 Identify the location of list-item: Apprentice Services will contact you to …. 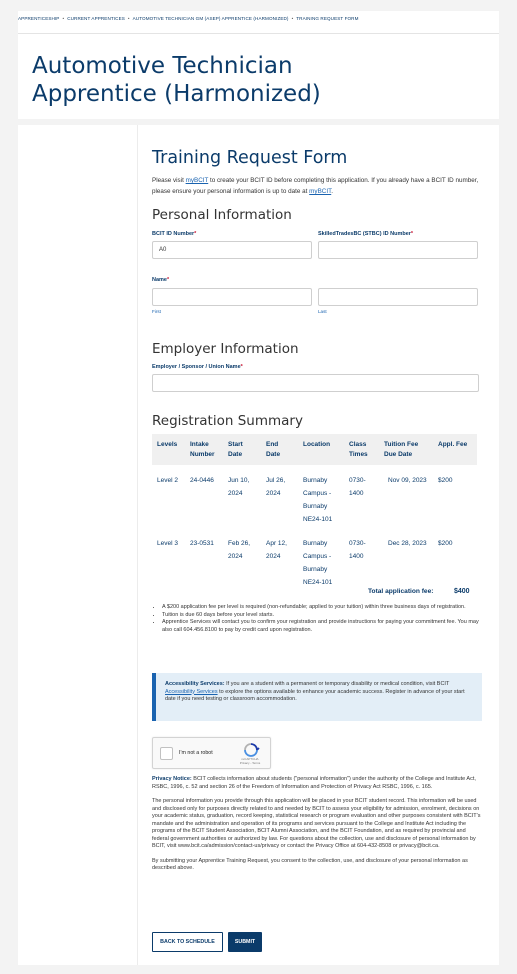
(322, 626).